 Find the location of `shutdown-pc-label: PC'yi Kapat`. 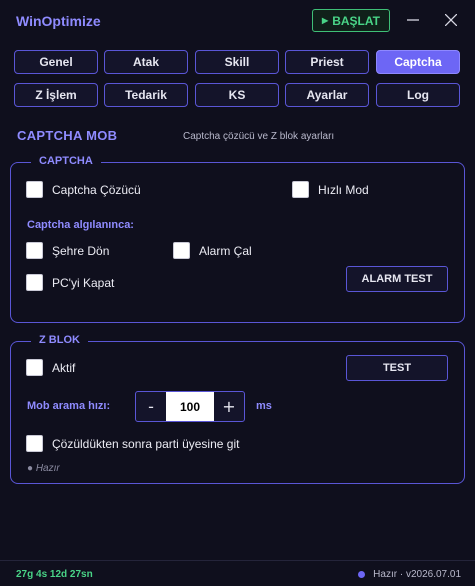

shutdown-pc-label: PC'yi Kapat is located at coordinates (83, 282).